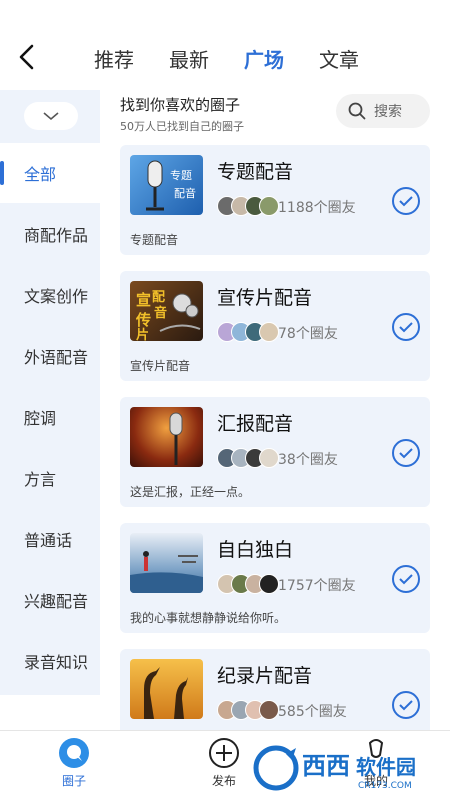 The image size is (450, 800). I want to click on circle-title: 自白独白, so click(255, 550).